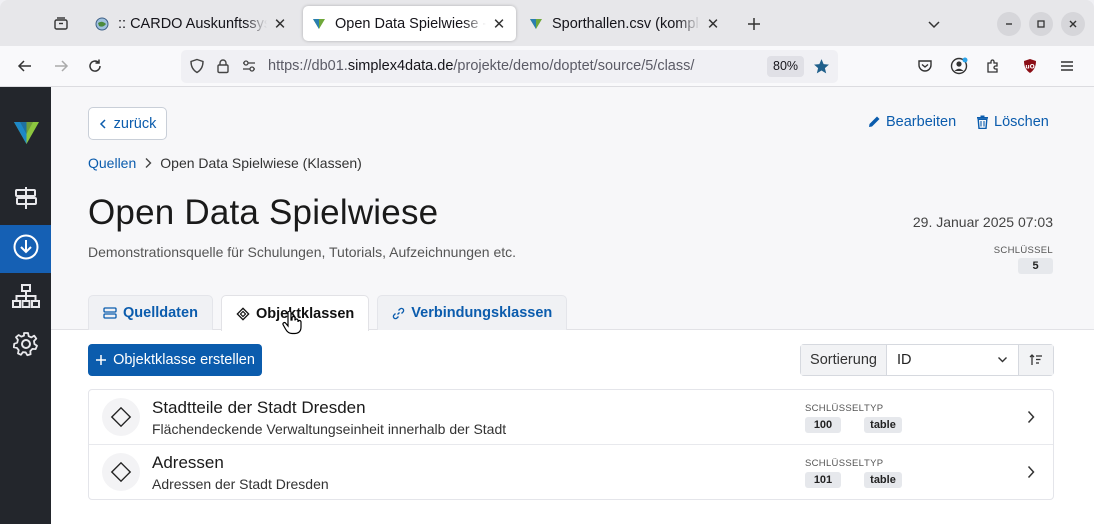 The image size is (1094, 524). What do you see at coordinates (61, 66) in the screenshot?
I see `forward-arrow-icon` at bounding box center [61, 66].